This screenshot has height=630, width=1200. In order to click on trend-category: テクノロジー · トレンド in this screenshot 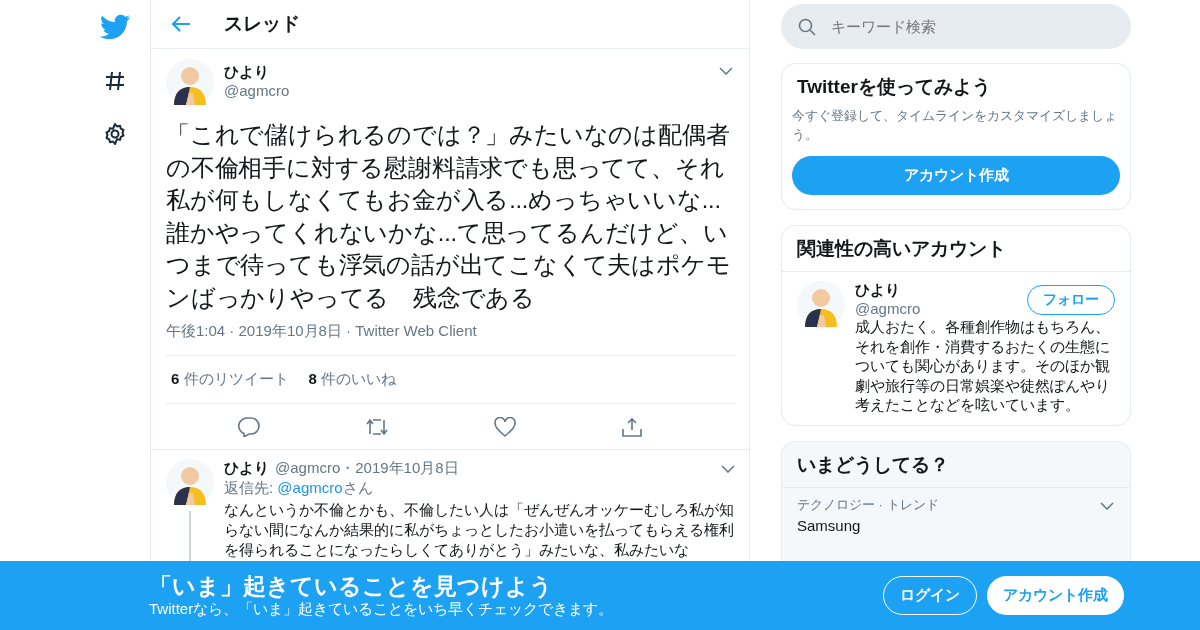, I will do `click(868, 504)`.